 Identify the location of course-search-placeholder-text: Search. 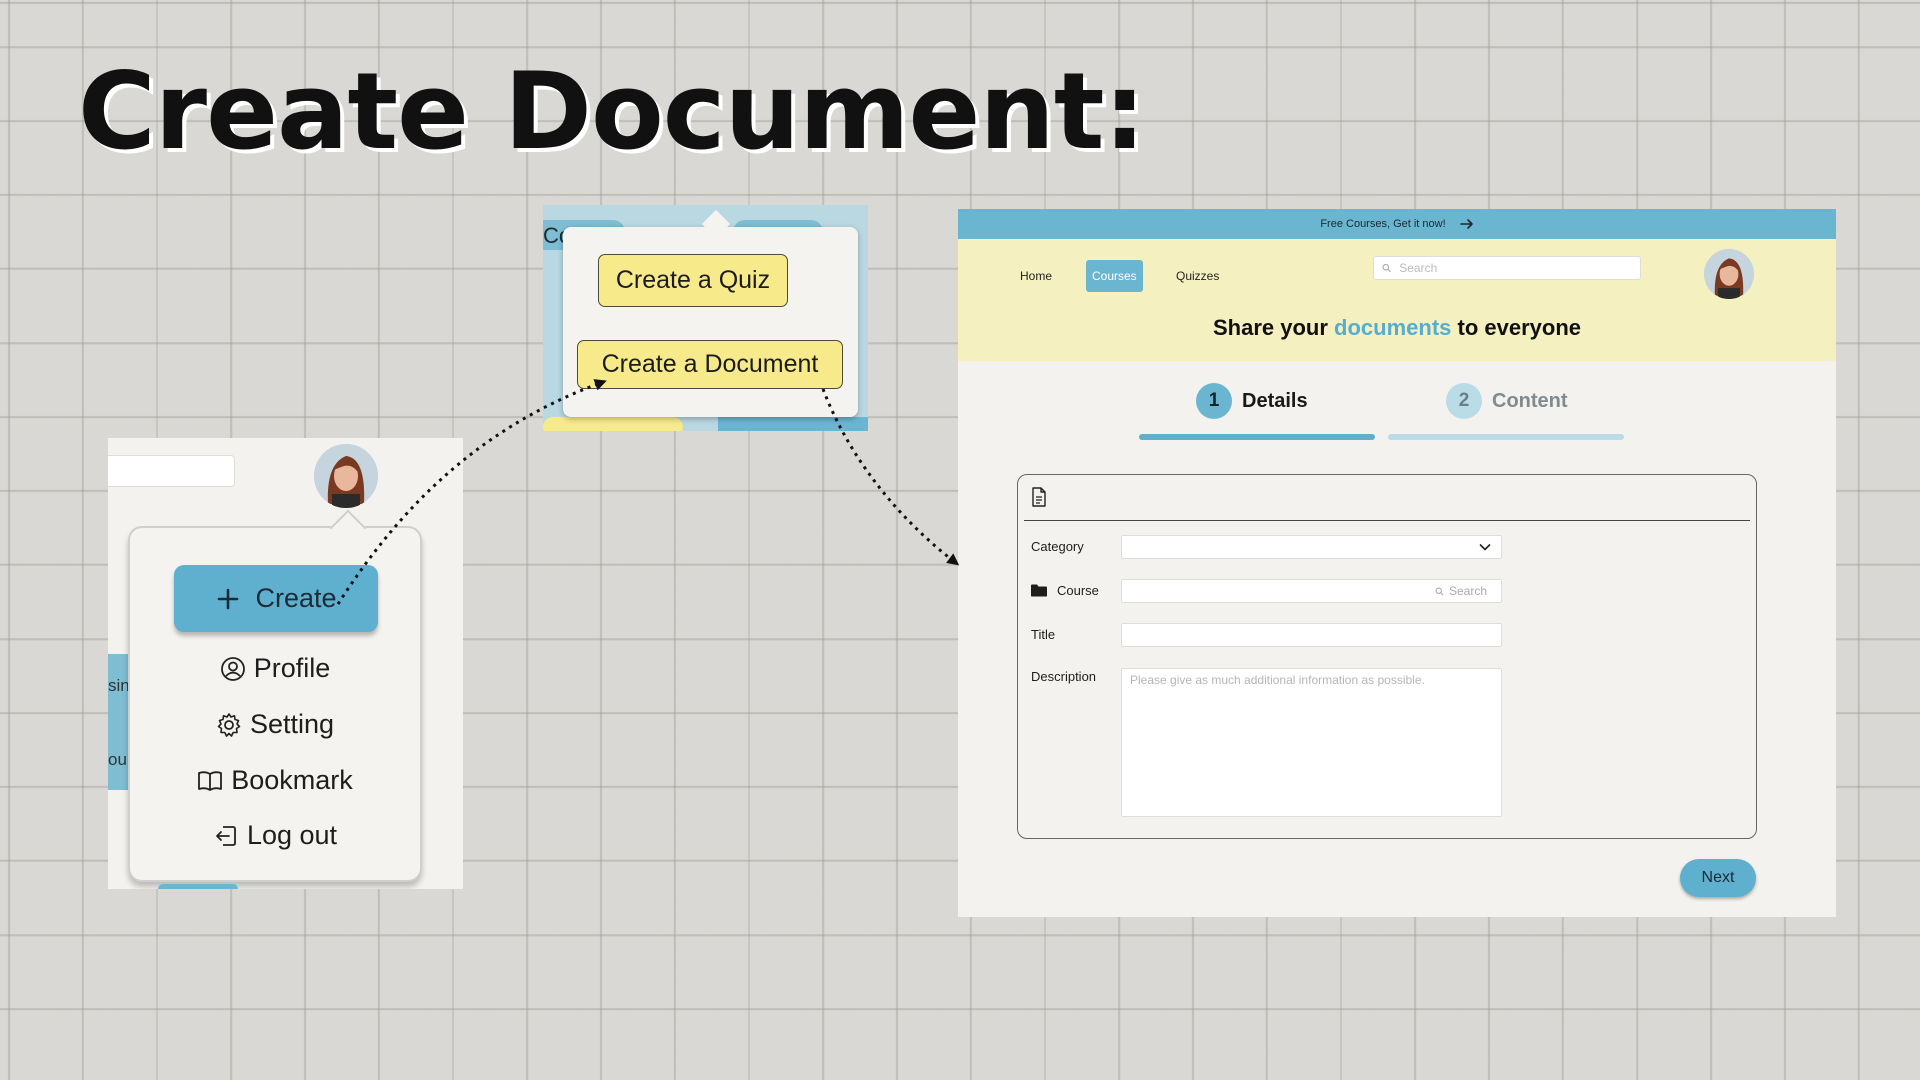
(1467, 591).